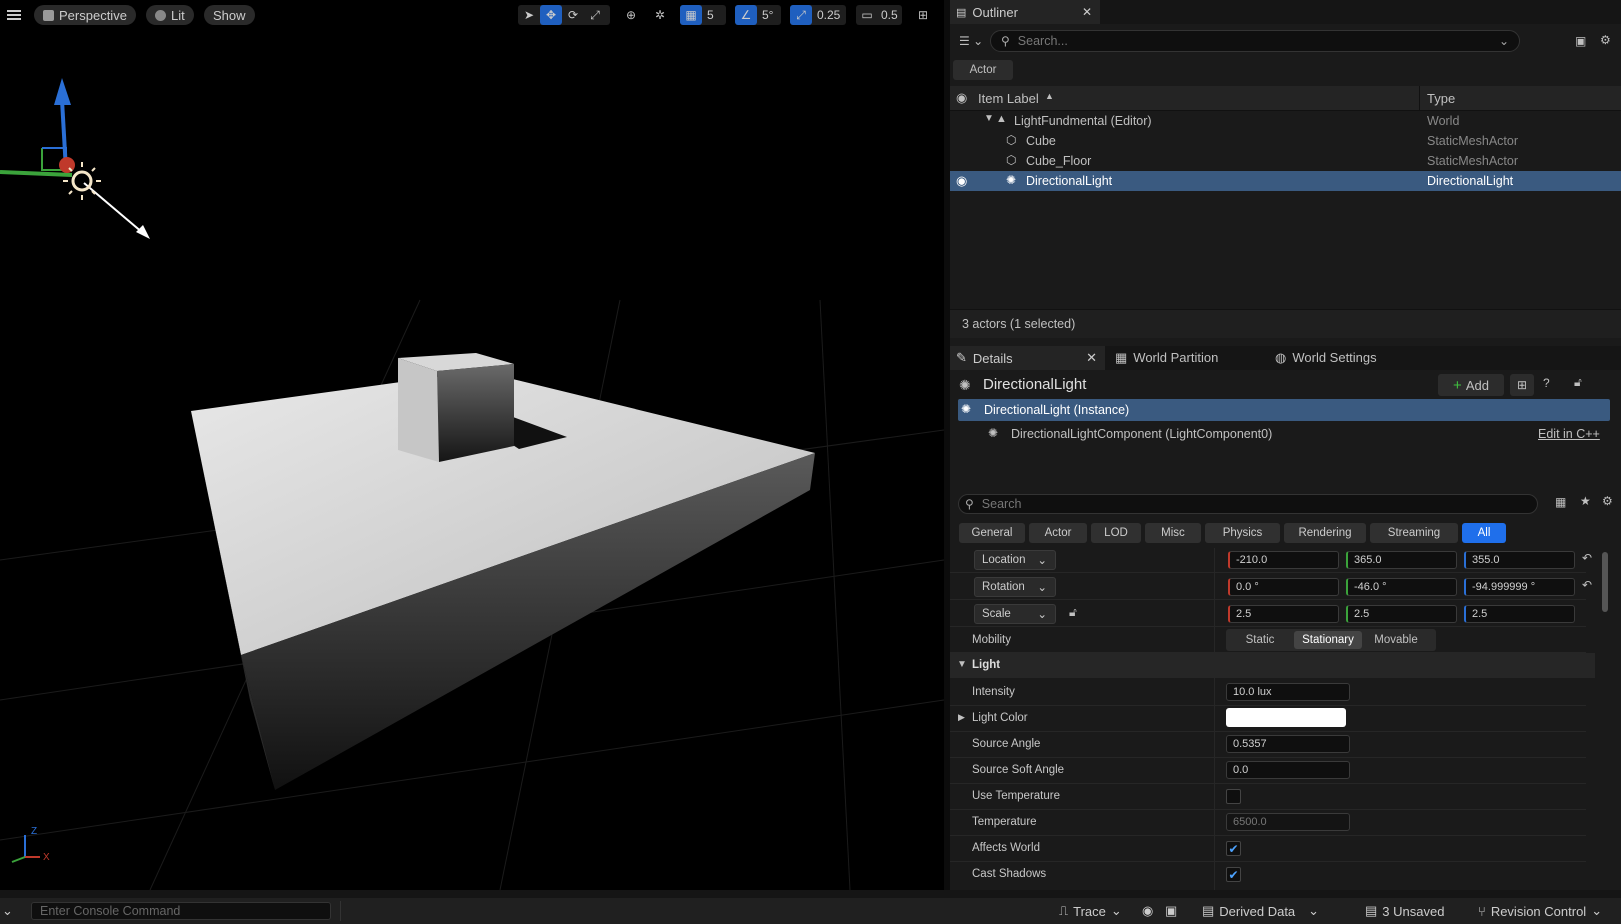  What do you see at coordinates (1283, 587) in the screenshot?
I see `rotation-x-field: 0.0 °` at bounding box center [1283, 587].